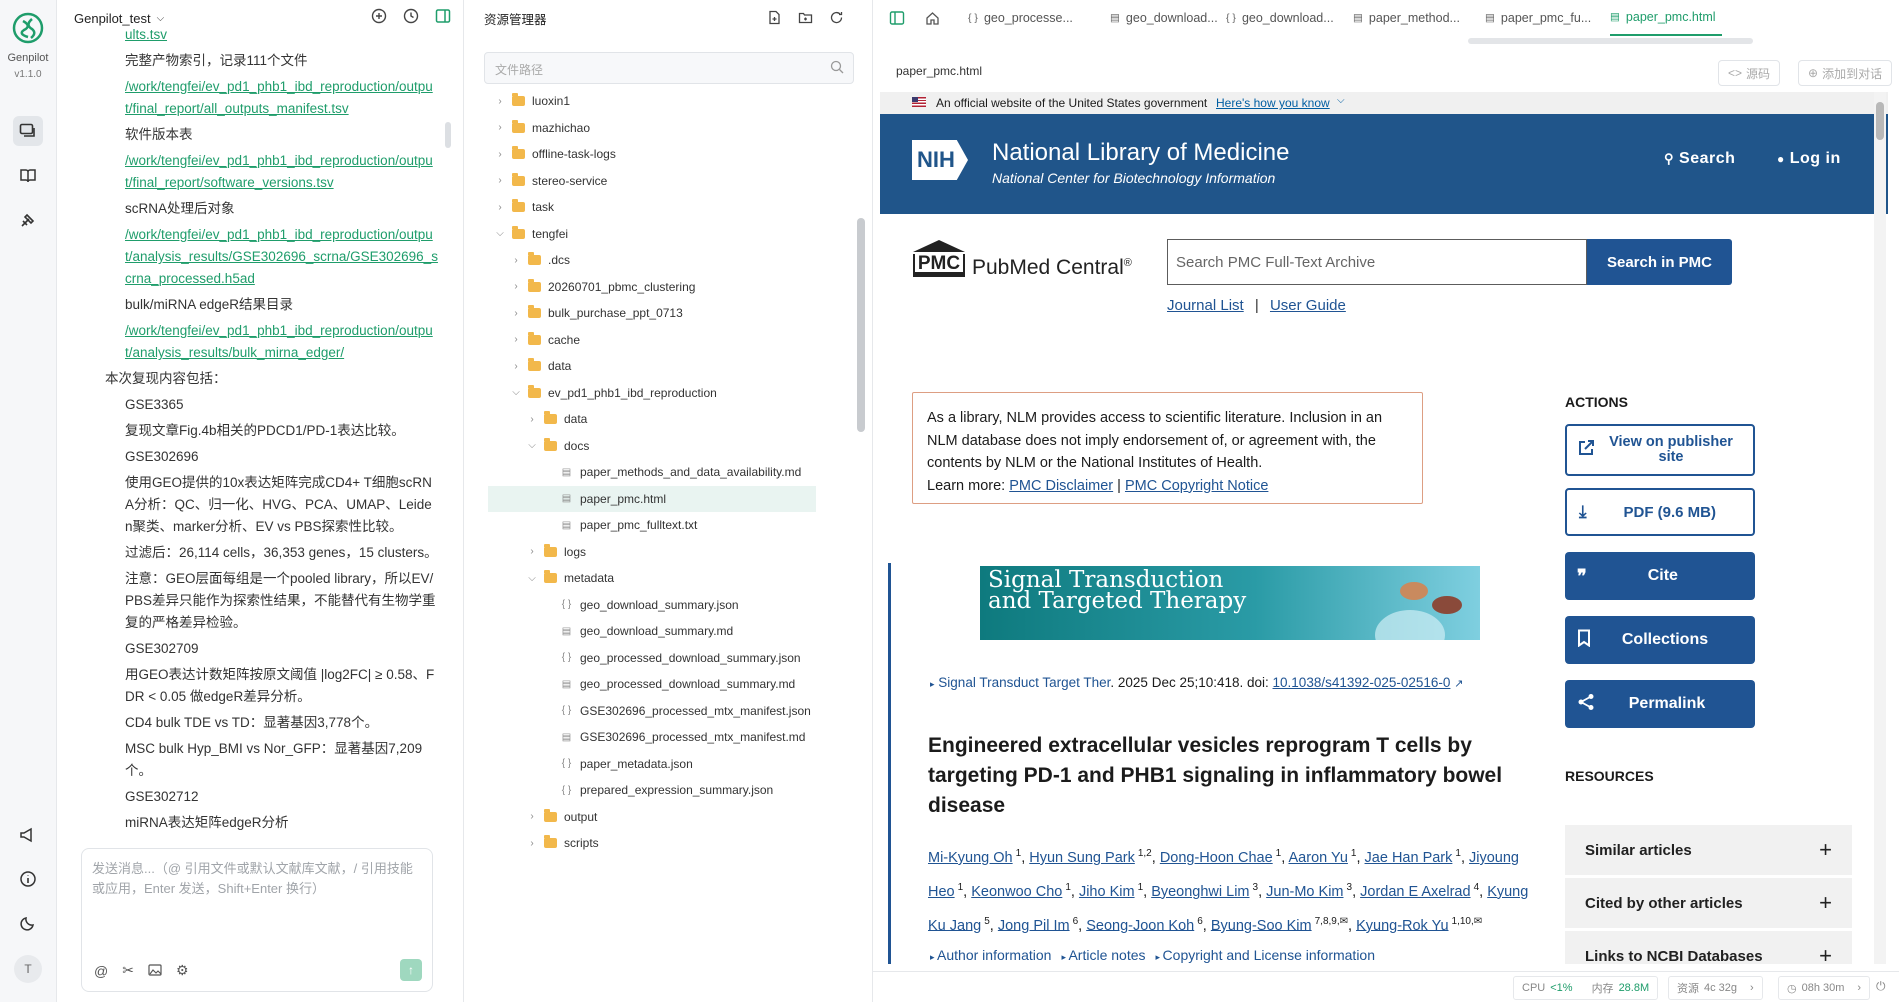 The width and height of the screenshot is (1899, 1003). I want to click on tabs-scrollbar, so click(1610, 41).